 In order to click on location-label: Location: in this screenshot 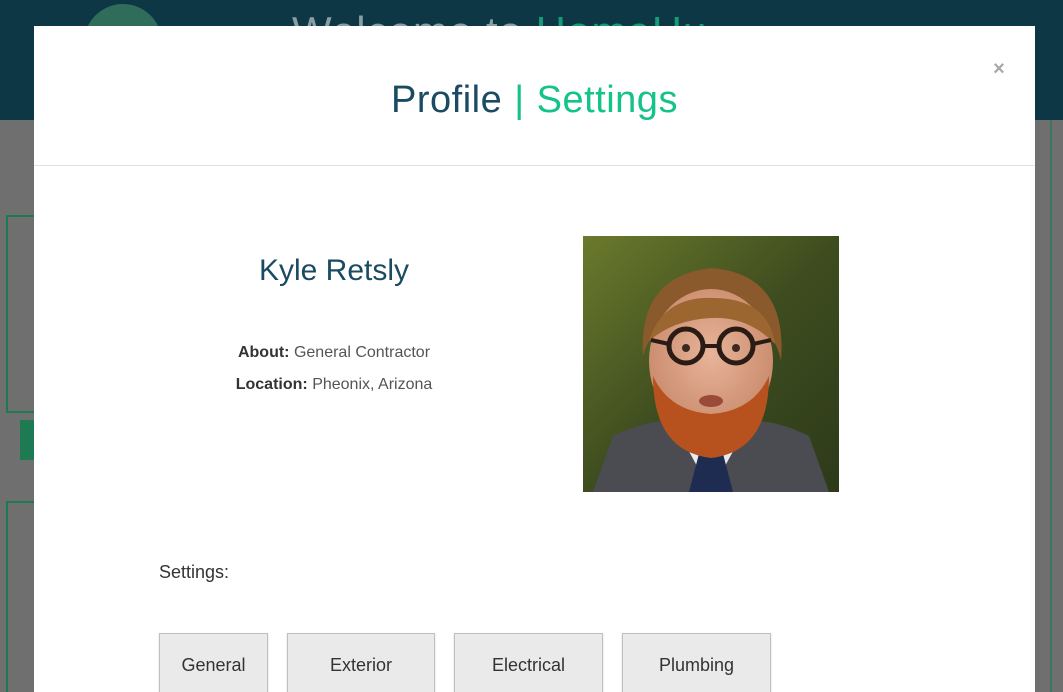, I will do `click(271, 384)`.